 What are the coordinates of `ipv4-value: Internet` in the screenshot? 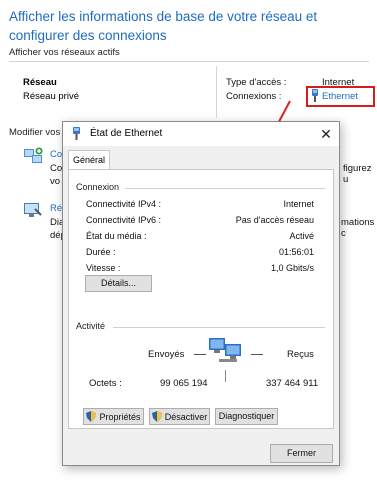 It's located at (298, 204).